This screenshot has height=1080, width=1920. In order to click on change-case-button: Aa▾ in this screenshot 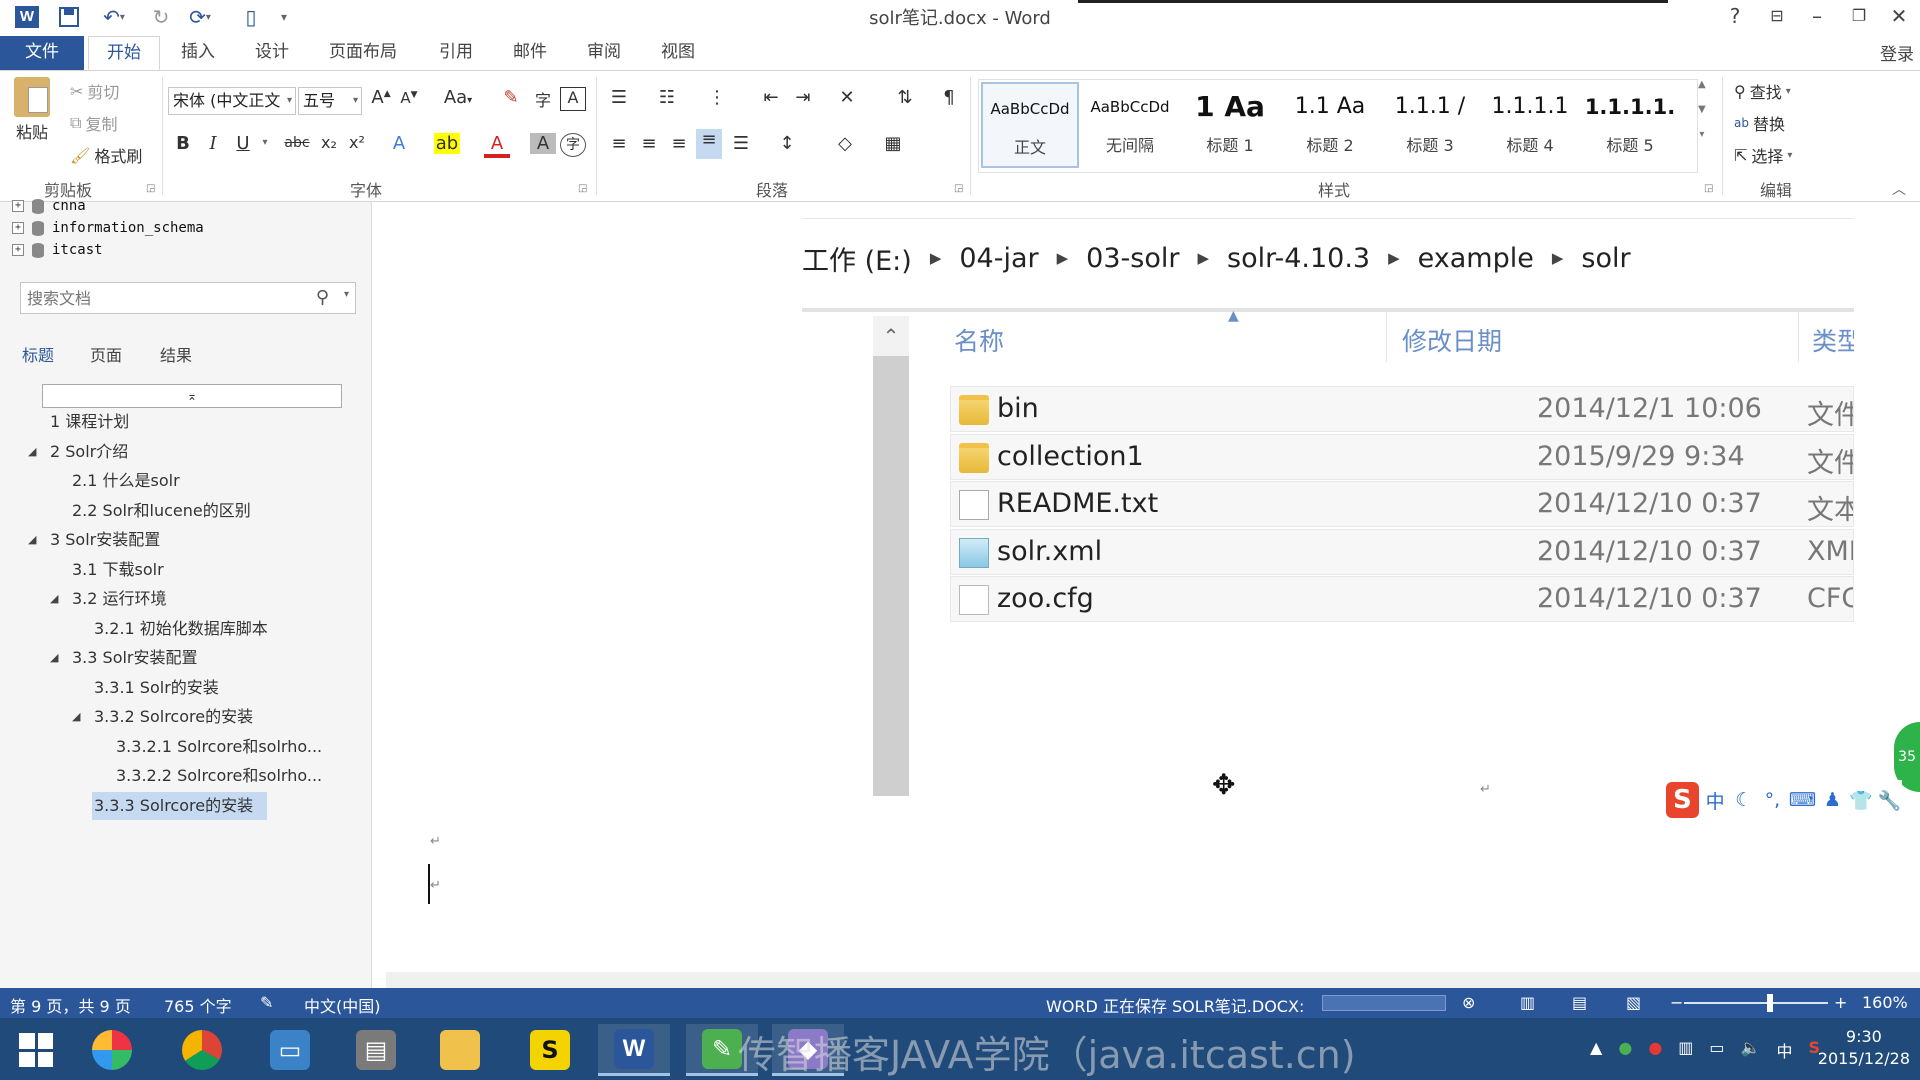, I will do `click(458, 97)`.